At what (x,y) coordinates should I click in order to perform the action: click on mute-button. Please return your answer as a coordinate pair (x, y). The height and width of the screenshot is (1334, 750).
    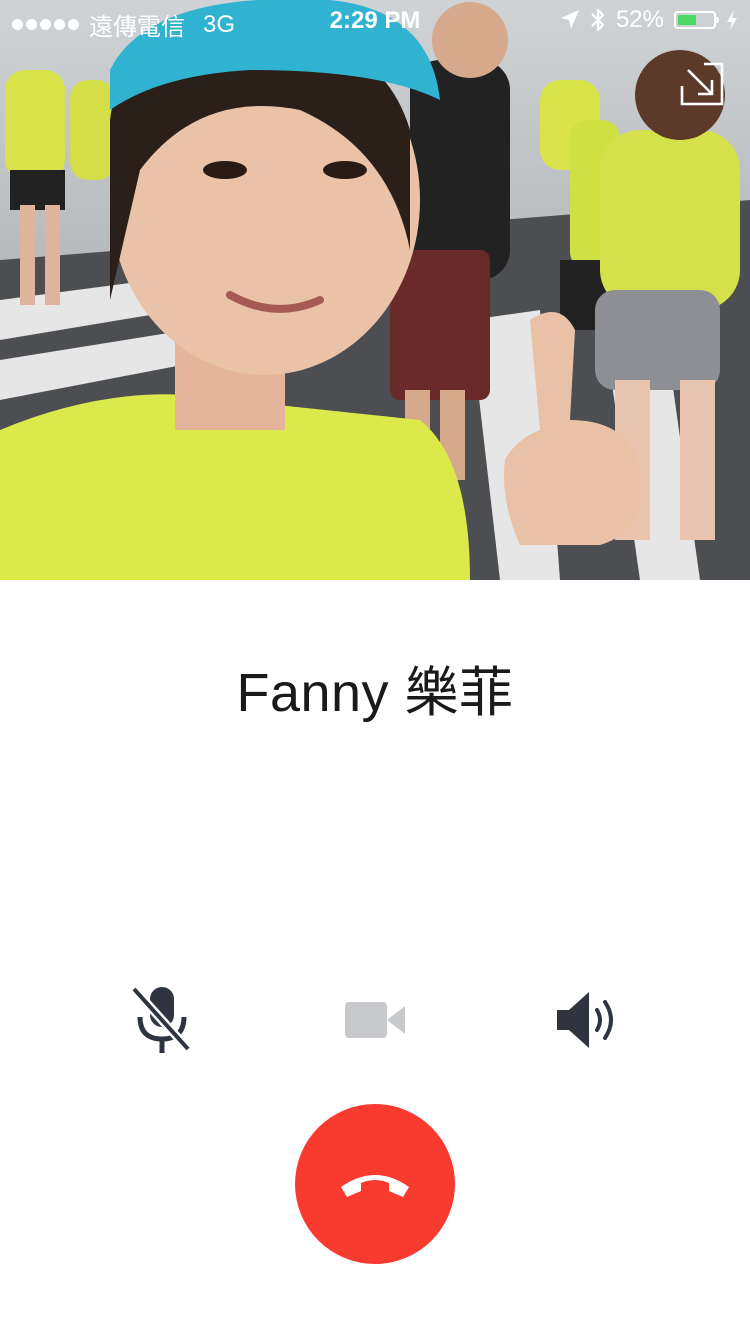
    Looking at the image, I should click on (162, 1020).